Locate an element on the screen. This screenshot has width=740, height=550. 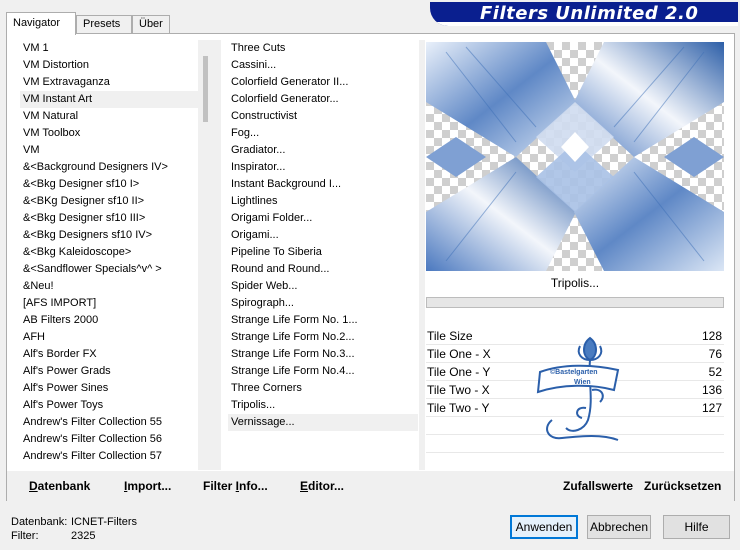
tab-uber-label: Über is located at coordinates (151, 24).